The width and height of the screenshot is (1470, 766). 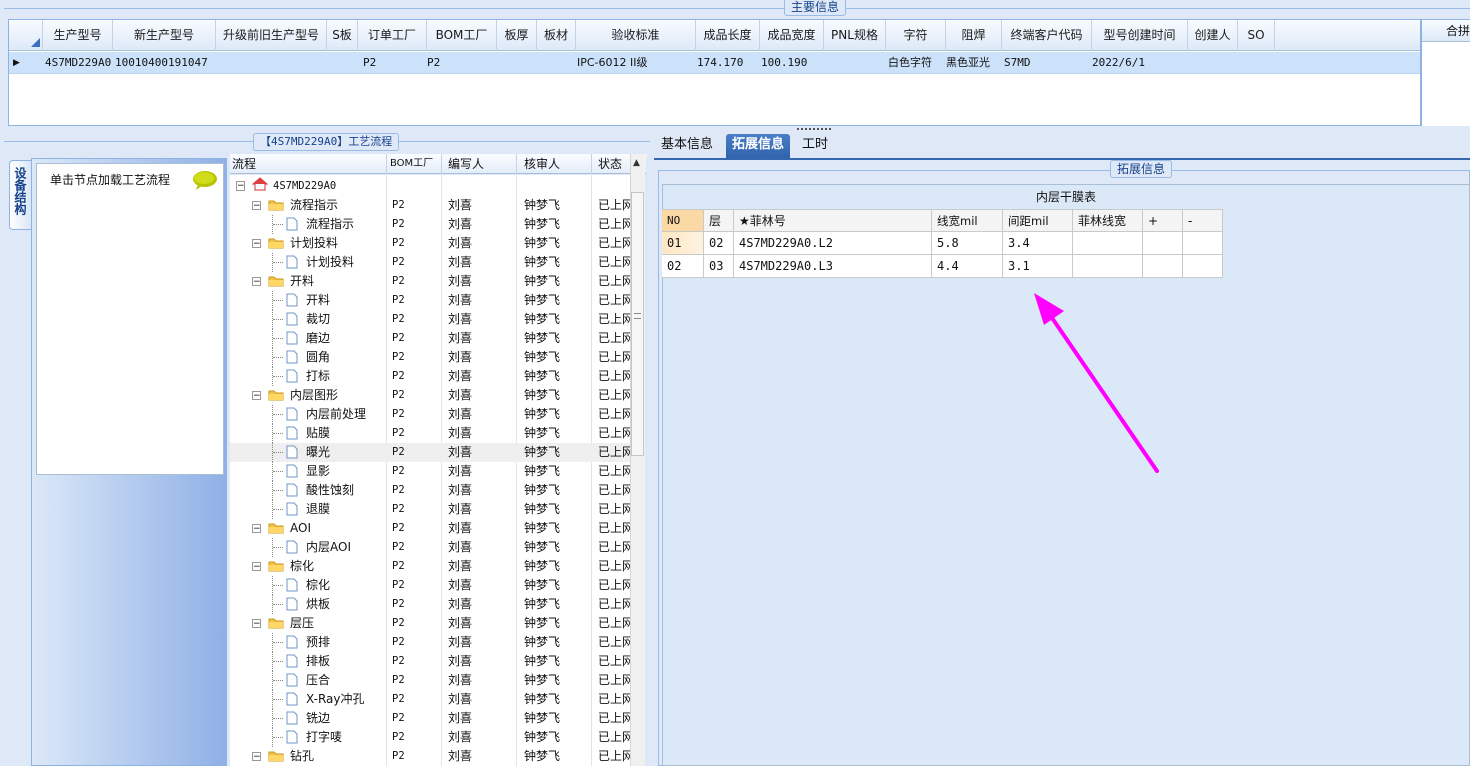 What do you see at coordinates (916, 35) in the screenshot?
I see `main-col-header: 字符` at bounding box center [916, 35].